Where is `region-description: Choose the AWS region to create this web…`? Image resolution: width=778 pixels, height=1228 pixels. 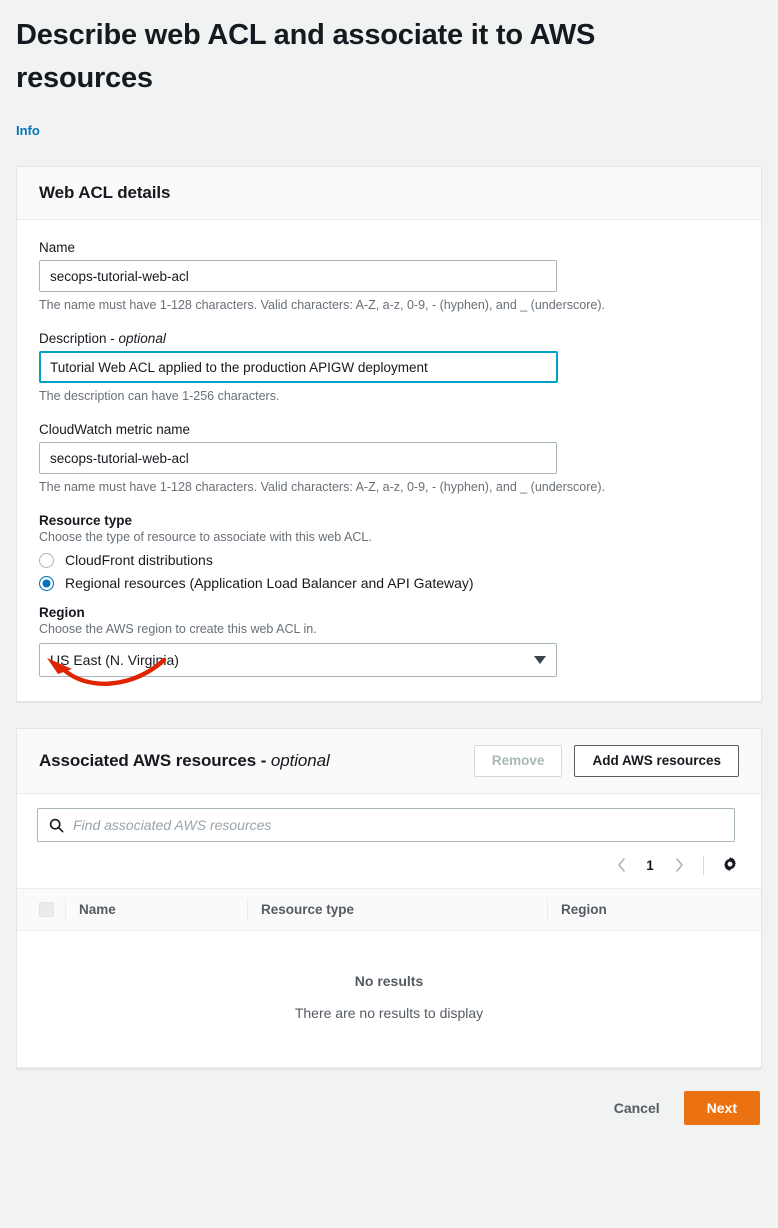 region-description: Choose the AWS region to create this web… is located at coordinates (178, 629).